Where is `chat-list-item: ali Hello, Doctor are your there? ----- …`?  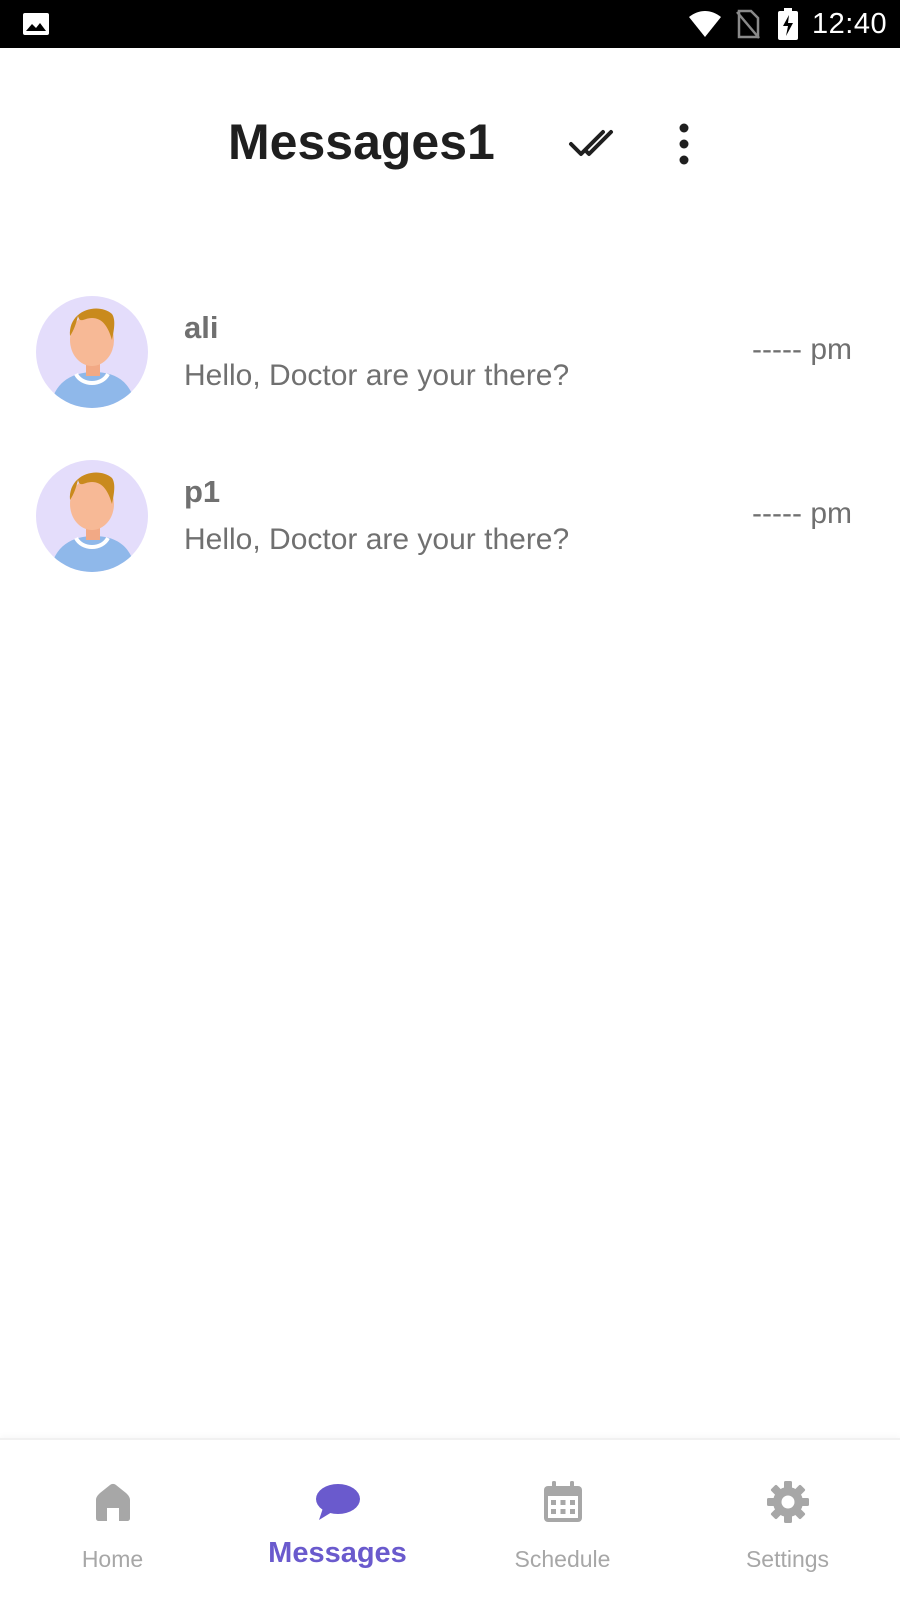
chat-list-item: ali Hello, Doctor are your there? ----- … is located at coordinates (450, 352).